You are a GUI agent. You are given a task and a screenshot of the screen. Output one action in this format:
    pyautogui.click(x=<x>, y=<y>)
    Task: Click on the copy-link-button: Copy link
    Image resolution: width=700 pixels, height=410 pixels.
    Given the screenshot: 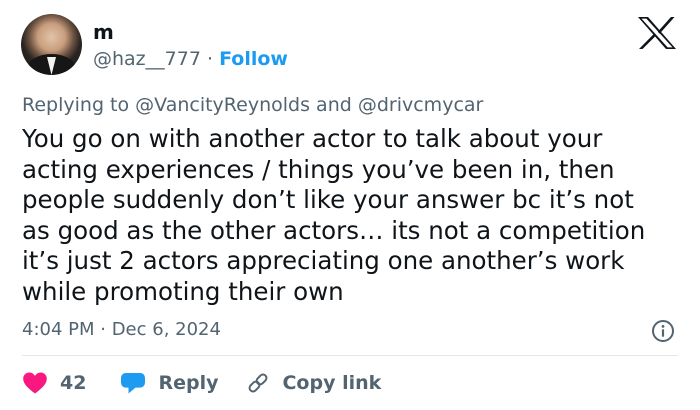 What is the action you would take?
    pyautogui.click(x=313, y=383)
    